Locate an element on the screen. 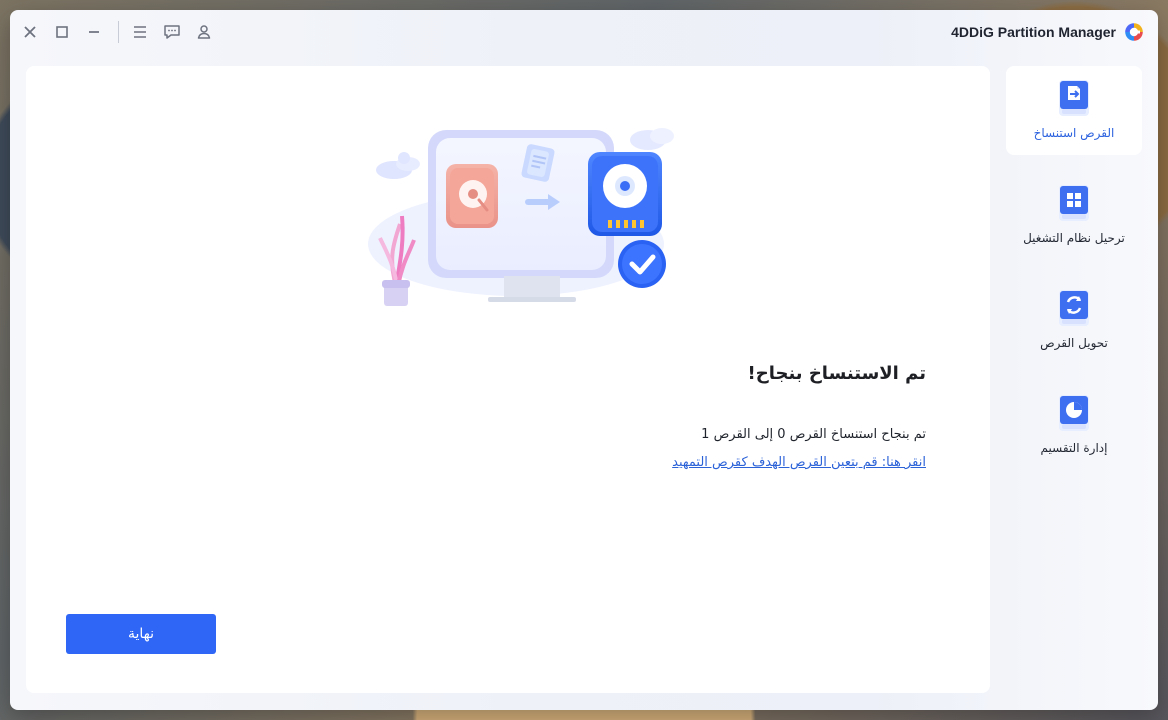  success-title: تم الاستنساخ بنجاح! is located at coordinates (836, 373).